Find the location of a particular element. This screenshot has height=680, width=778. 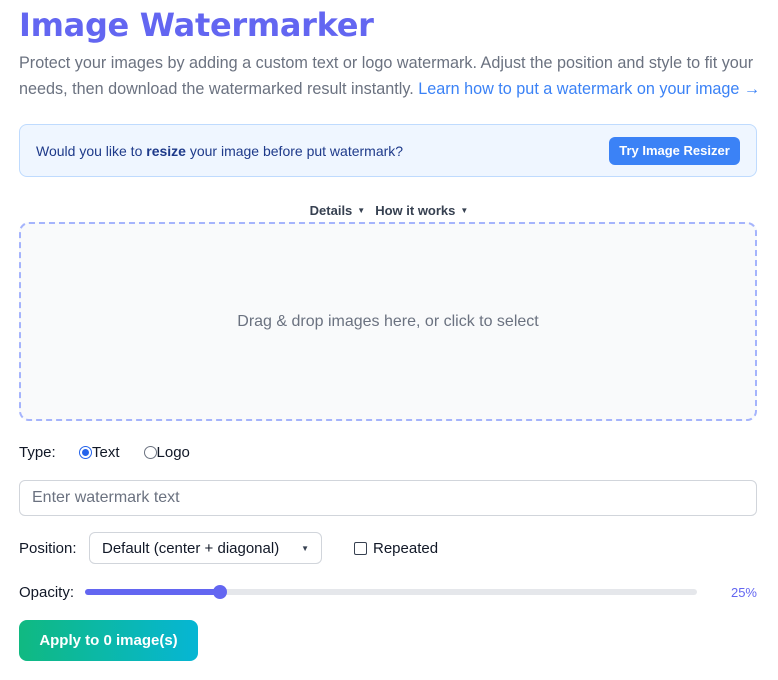

radio-unchecked-icon is located at coordinates (150, 452).